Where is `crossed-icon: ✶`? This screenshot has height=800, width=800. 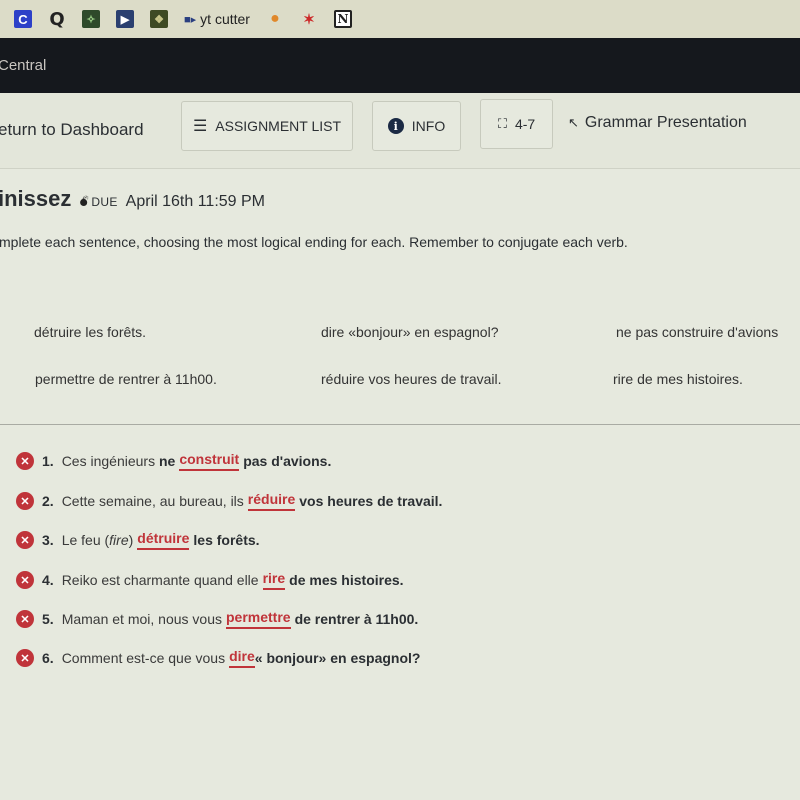 crossed-icon: ✶ is located at coordinates (309, 18).